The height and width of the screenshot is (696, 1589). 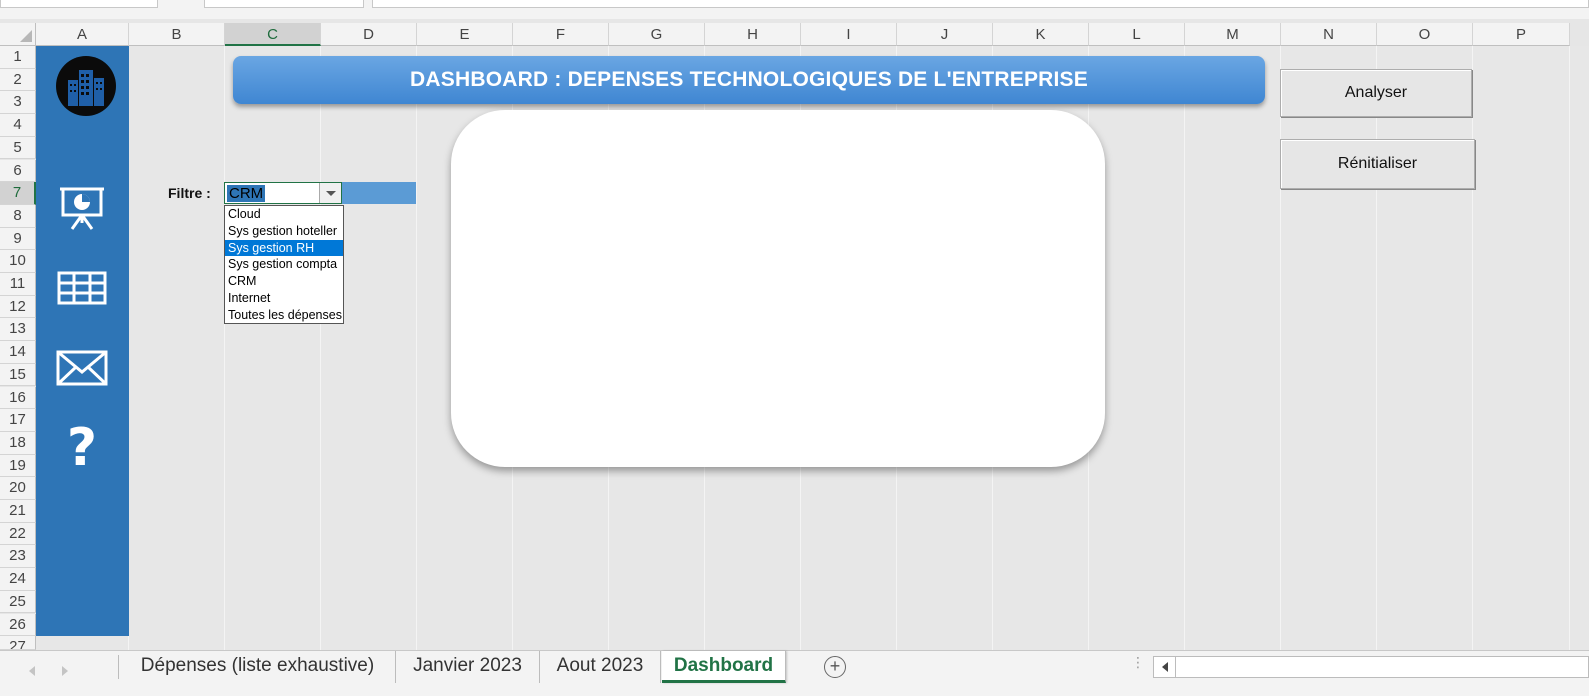 I want to click on column-header: C, so click(x=273, y=34).